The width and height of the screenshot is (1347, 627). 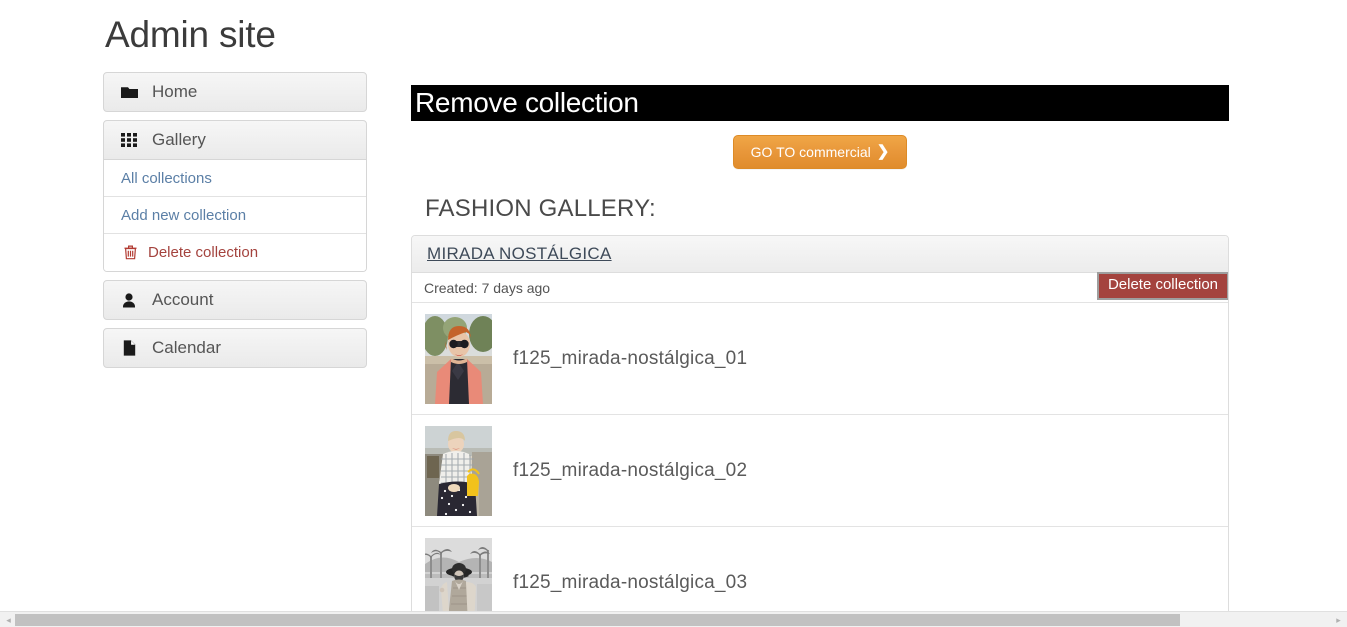 What do you see at coordinates (129, 140) in the screenshot?
I see `grid-icon` at bounding box center [129, 140].